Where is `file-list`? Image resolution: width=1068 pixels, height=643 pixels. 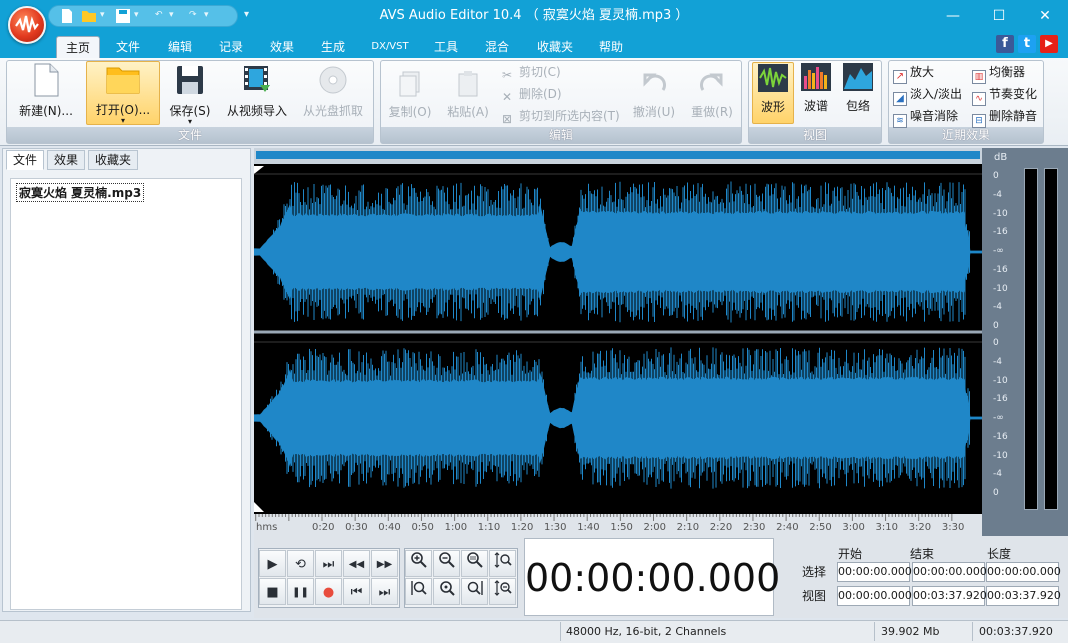
file-list is located at coordinates (126, 394).